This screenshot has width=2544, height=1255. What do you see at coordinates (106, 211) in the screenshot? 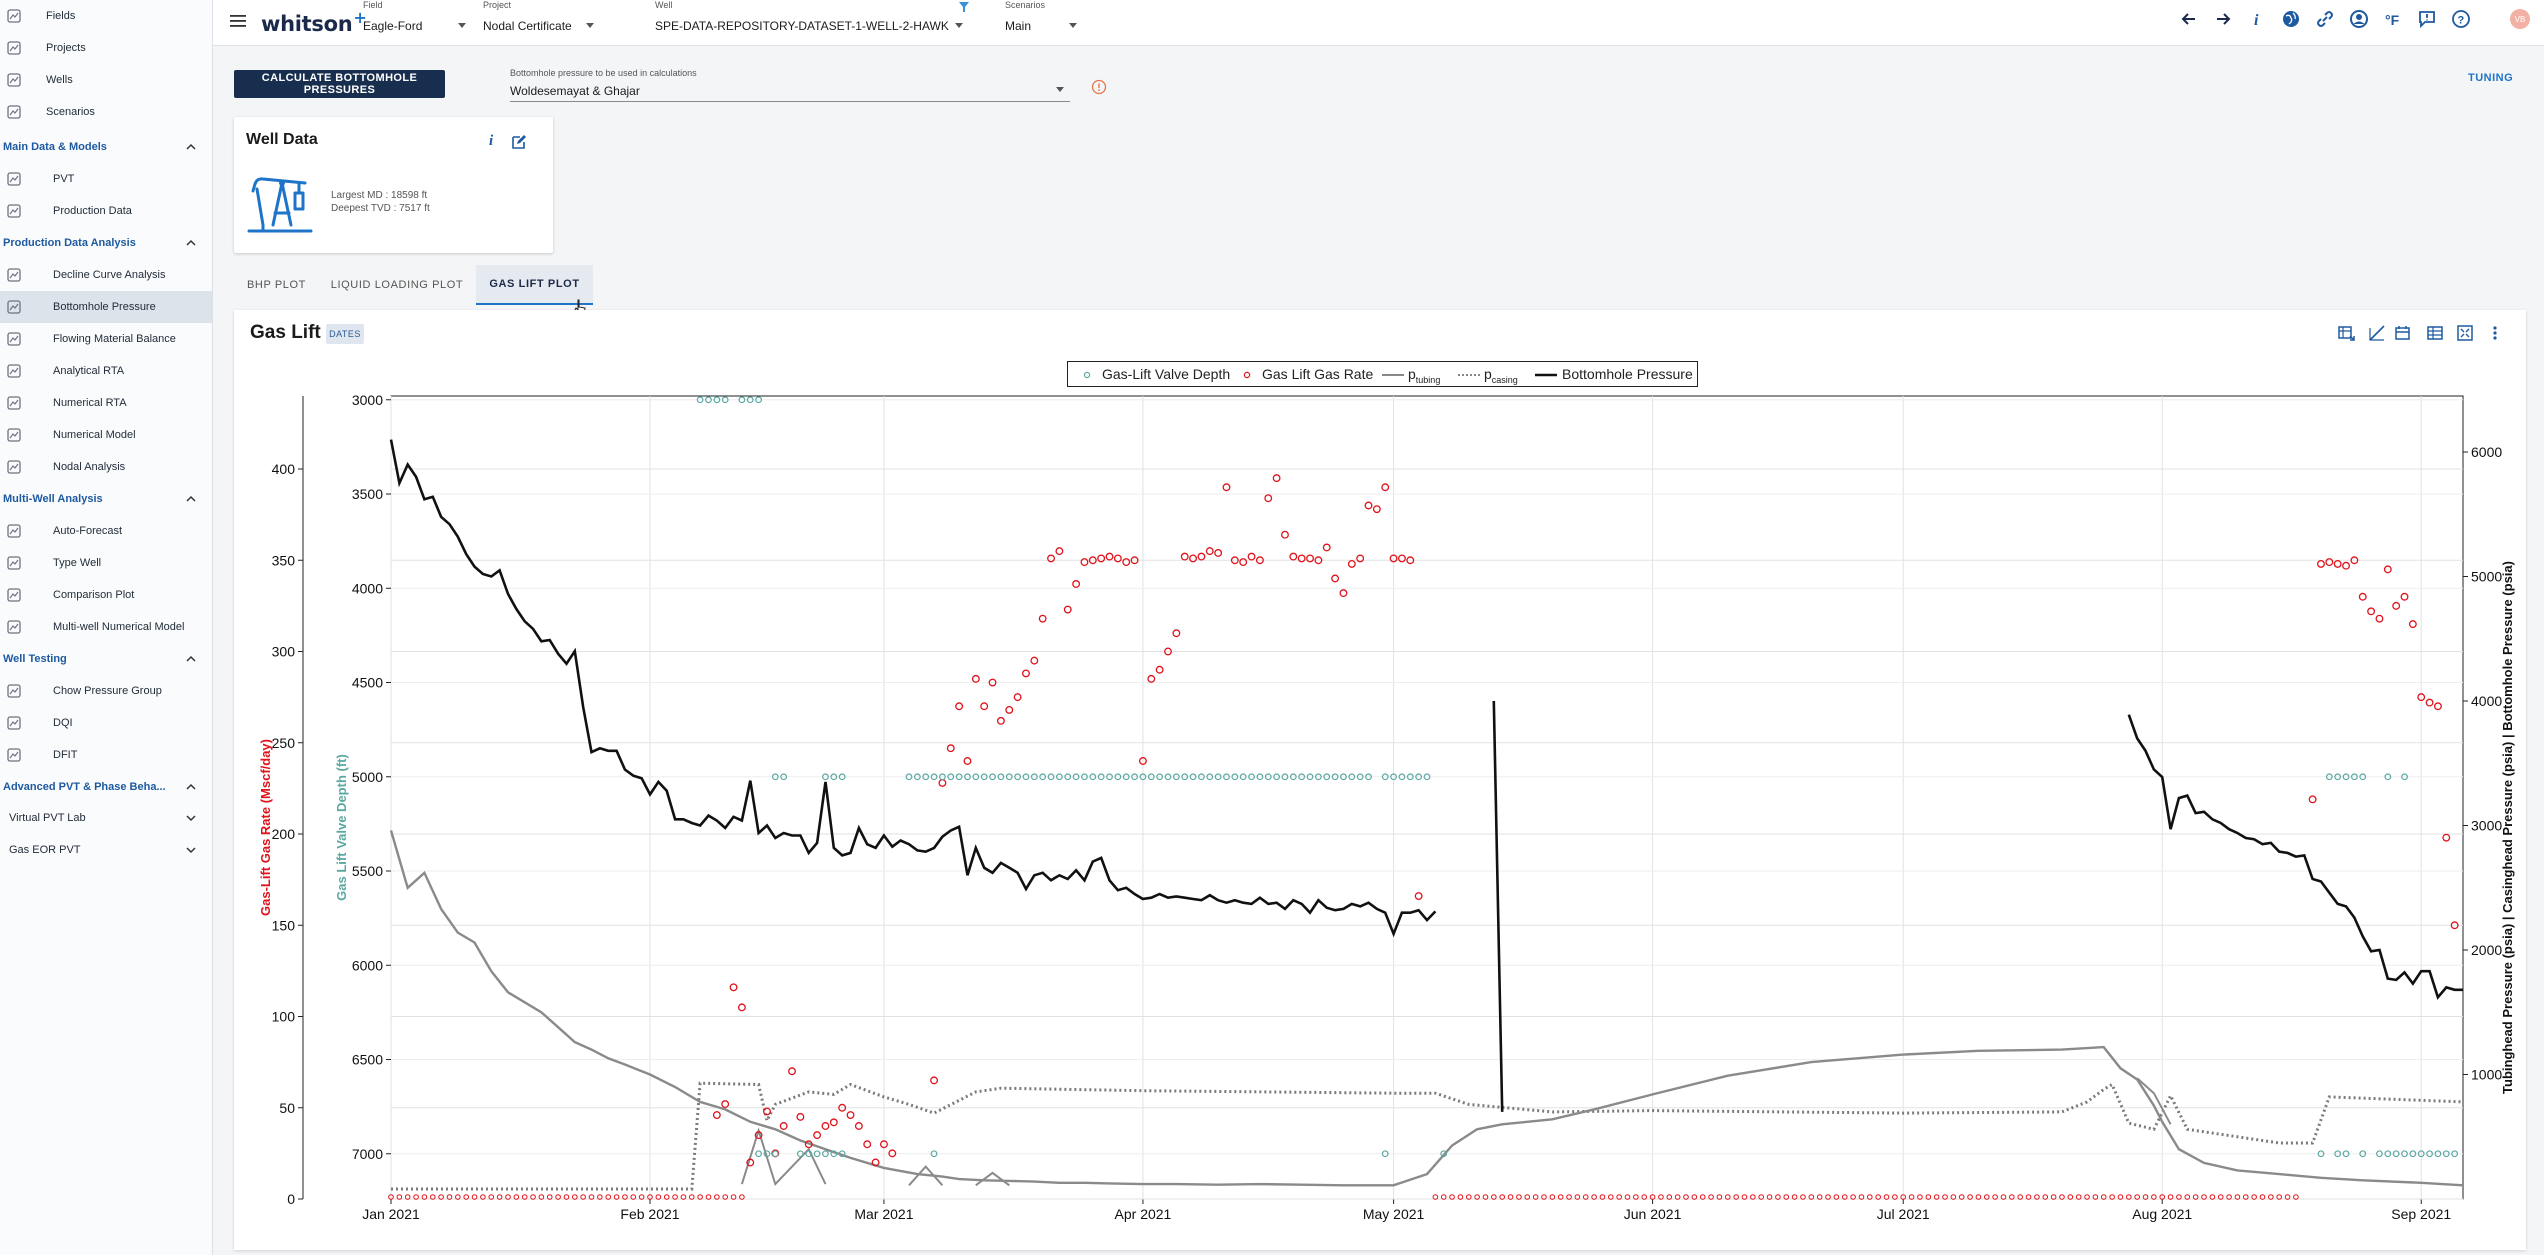
I see `sidebar-item-production-data: Production Data` at bounding box center [106, 211].